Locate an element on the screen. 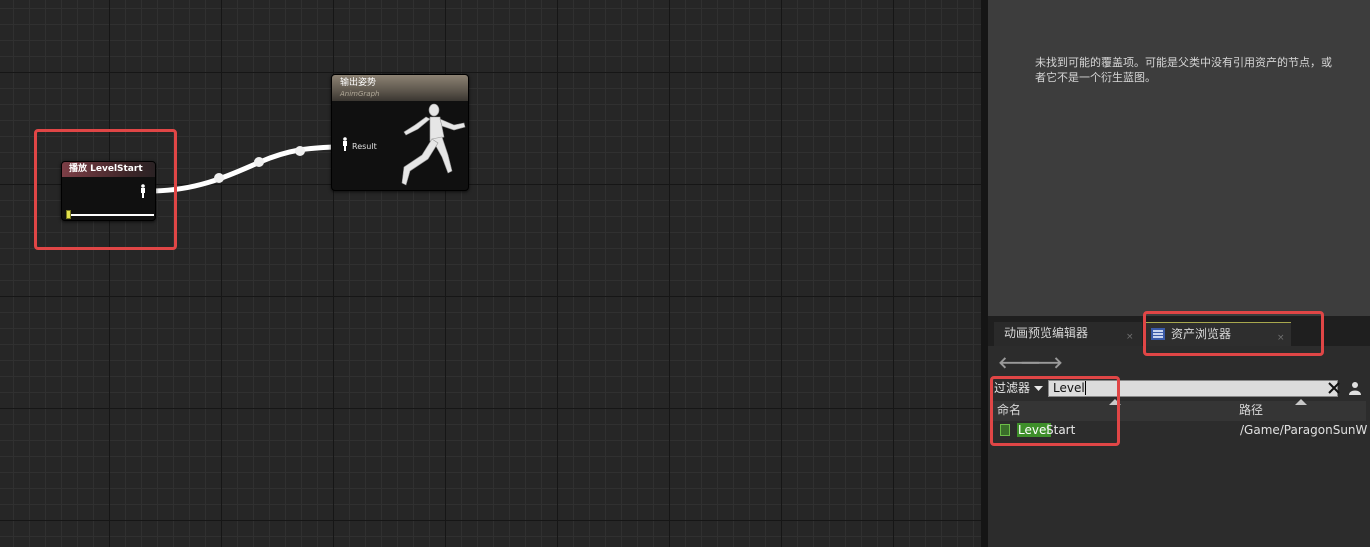 The height and width of the screenshot is (547, 1370). tab-label: 动画预览编辑器 is located at coordinates (1046, 333).